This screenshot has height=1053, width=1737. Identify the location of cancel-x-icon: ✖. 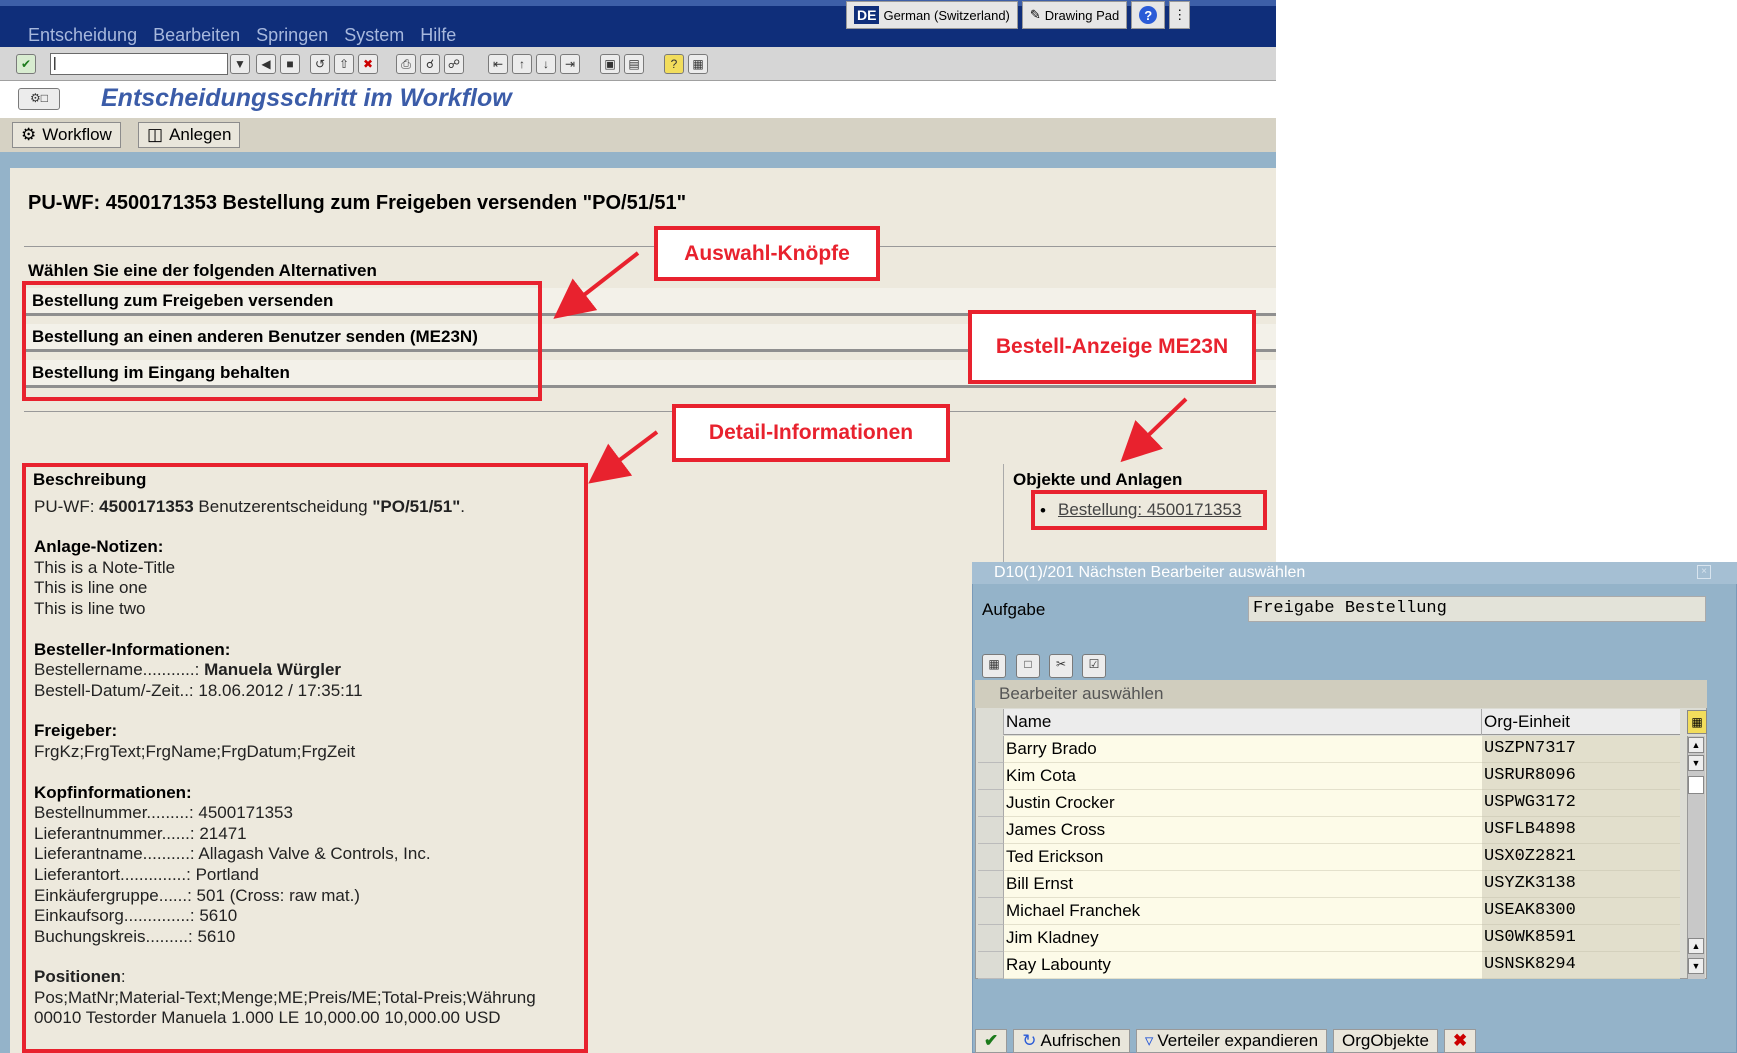
(1460, 1040).